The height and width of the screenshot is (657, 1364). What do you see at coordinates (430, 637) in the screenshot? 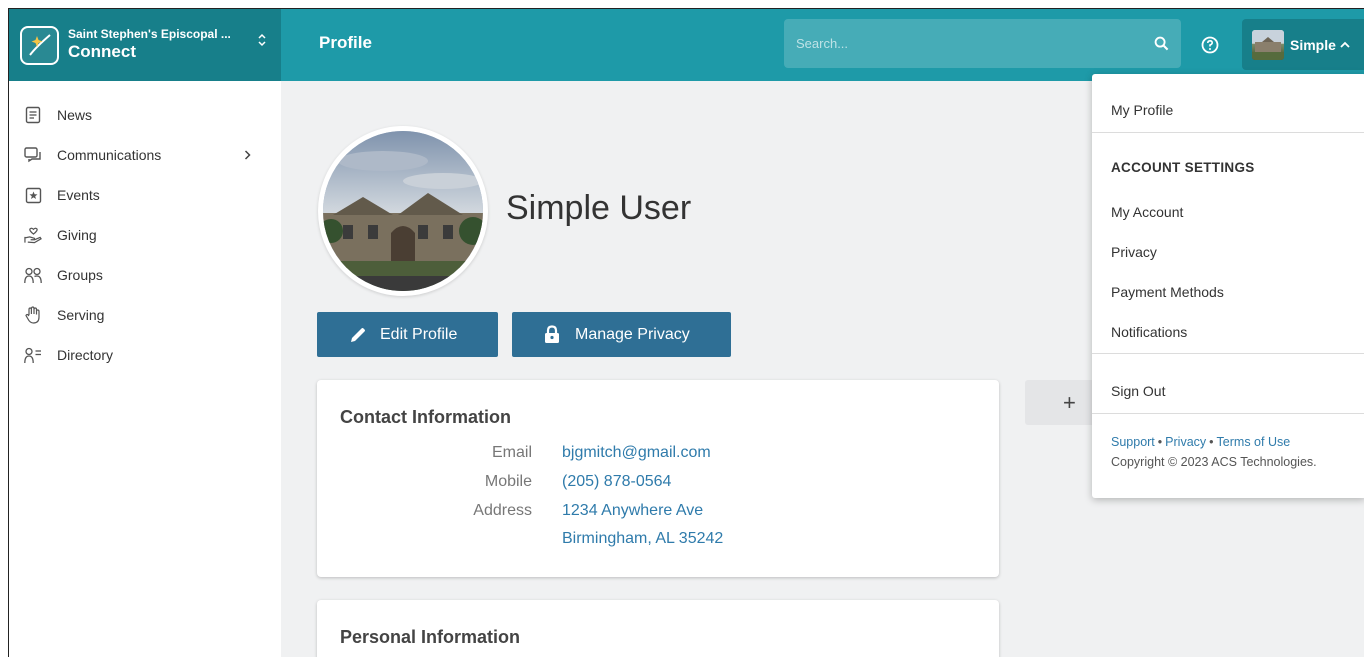
I see `card-title: Personal Information` at bounding box center [430, 637].